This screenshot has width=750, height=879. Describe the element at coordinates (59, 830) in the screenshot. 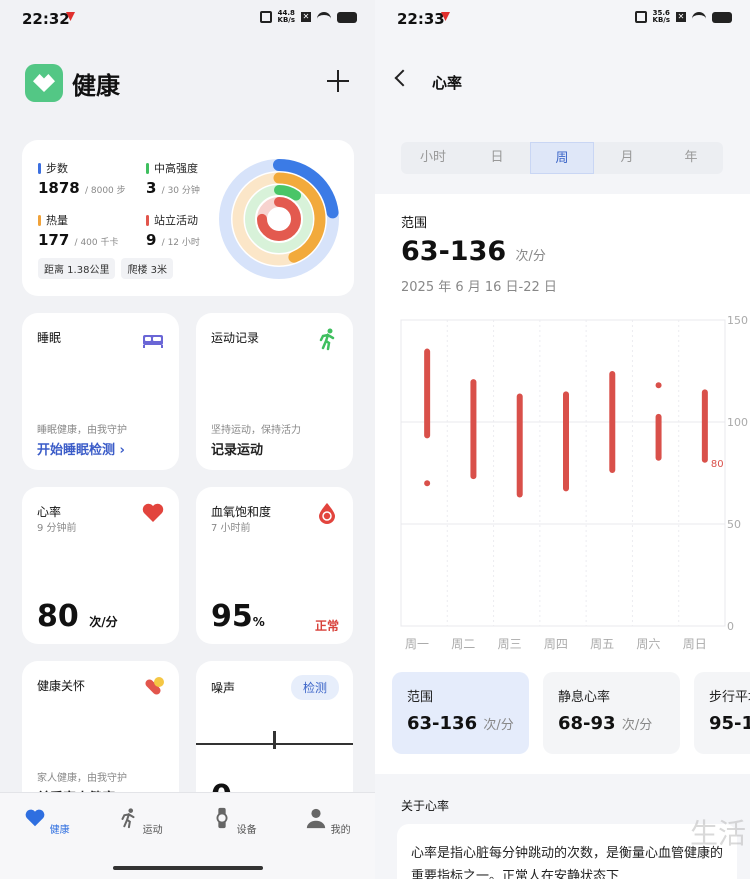

I see `nav-health-label: 健康` at that location.